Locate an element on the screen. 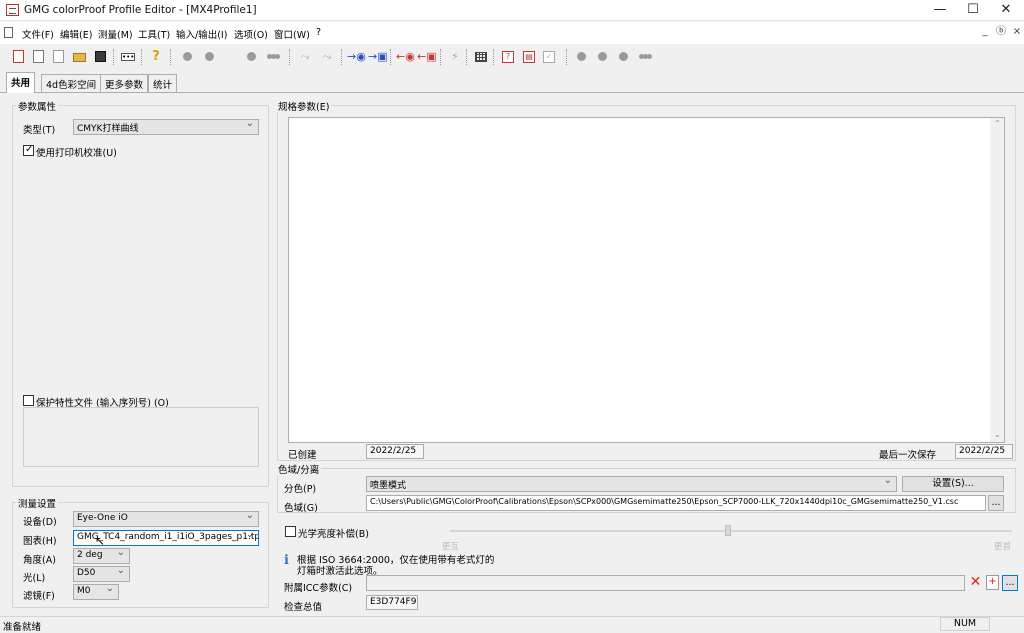 The height and width of the screenshot is (633, 1024). brightener-checkbox is located at coordinates (290, 531).